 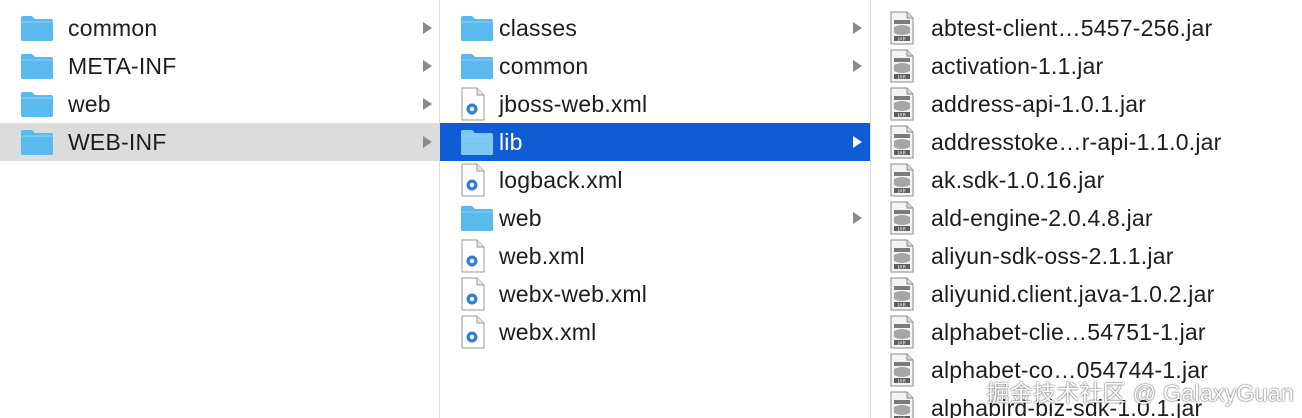 I want to click on jar-item-aliyun-sdk-oss-2-1-1-jar: JAR aliyun-sdk-oss-2.1.1.jar, so click(x=1086, y=256).